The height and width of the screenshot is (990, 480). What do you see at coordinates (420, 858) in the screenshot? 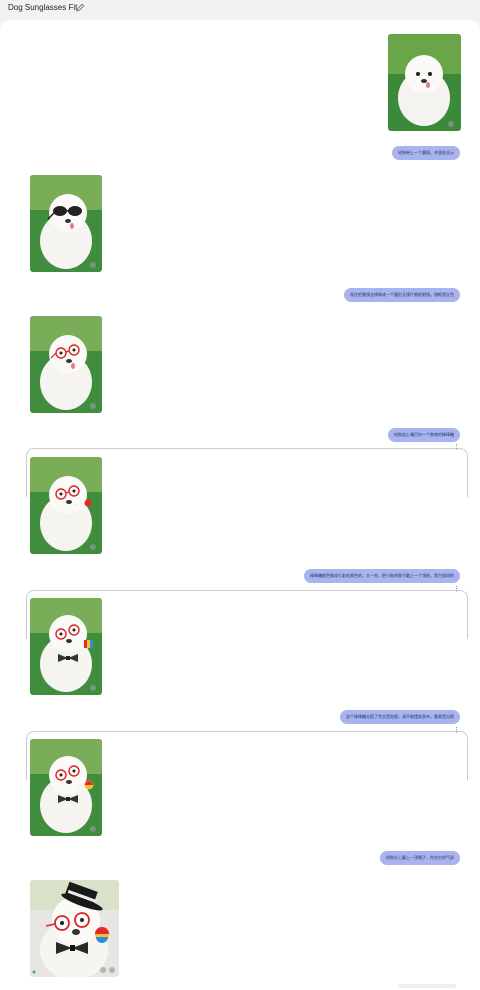
I see `user-message: 给狗头上戴上一顶帽子，符合它的气质` at bounding box center [420, 858].